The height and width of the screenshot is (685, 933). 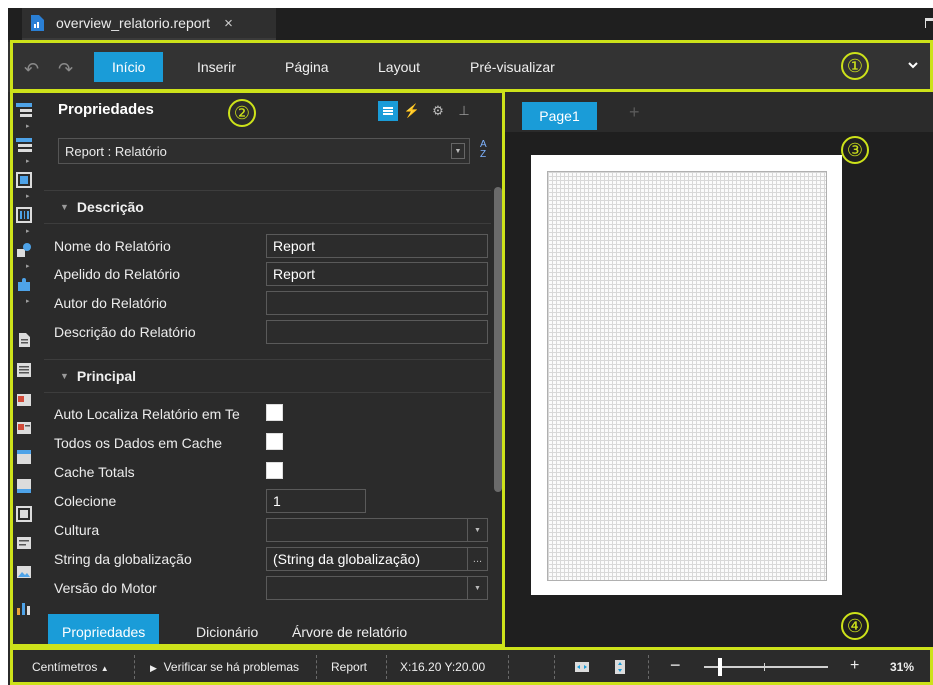 I want to click on pin-icon: ⊥, so click(x=464, y=111).